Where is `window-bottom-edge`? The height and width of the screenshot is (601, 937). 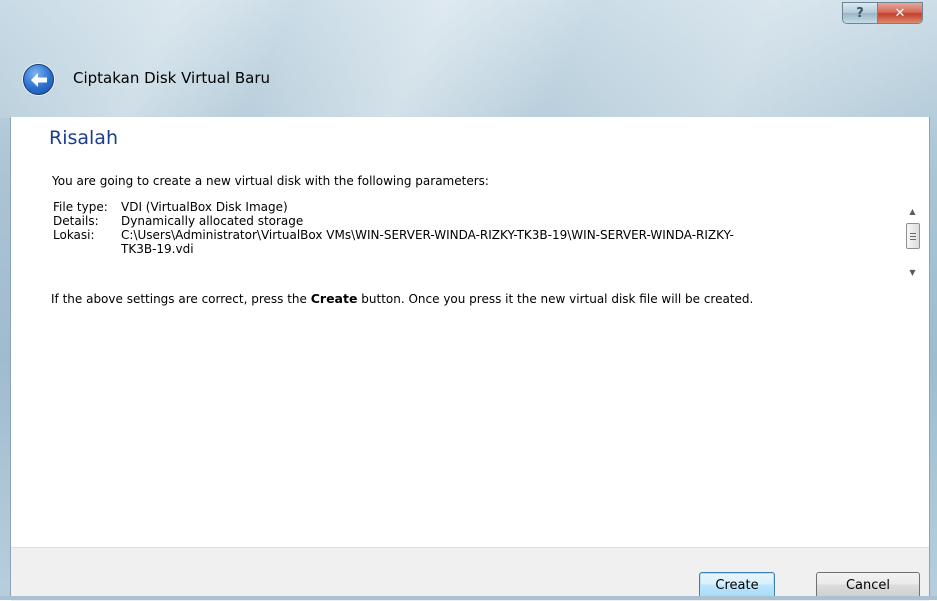
window-bottom-edge is located at coordinates (468, 598).